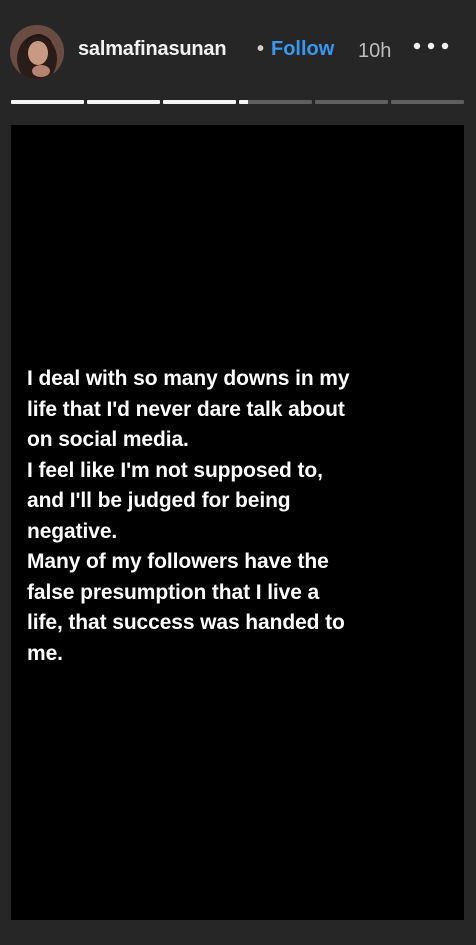  I want to click on username: salmafinasunan, so click(152, 49).